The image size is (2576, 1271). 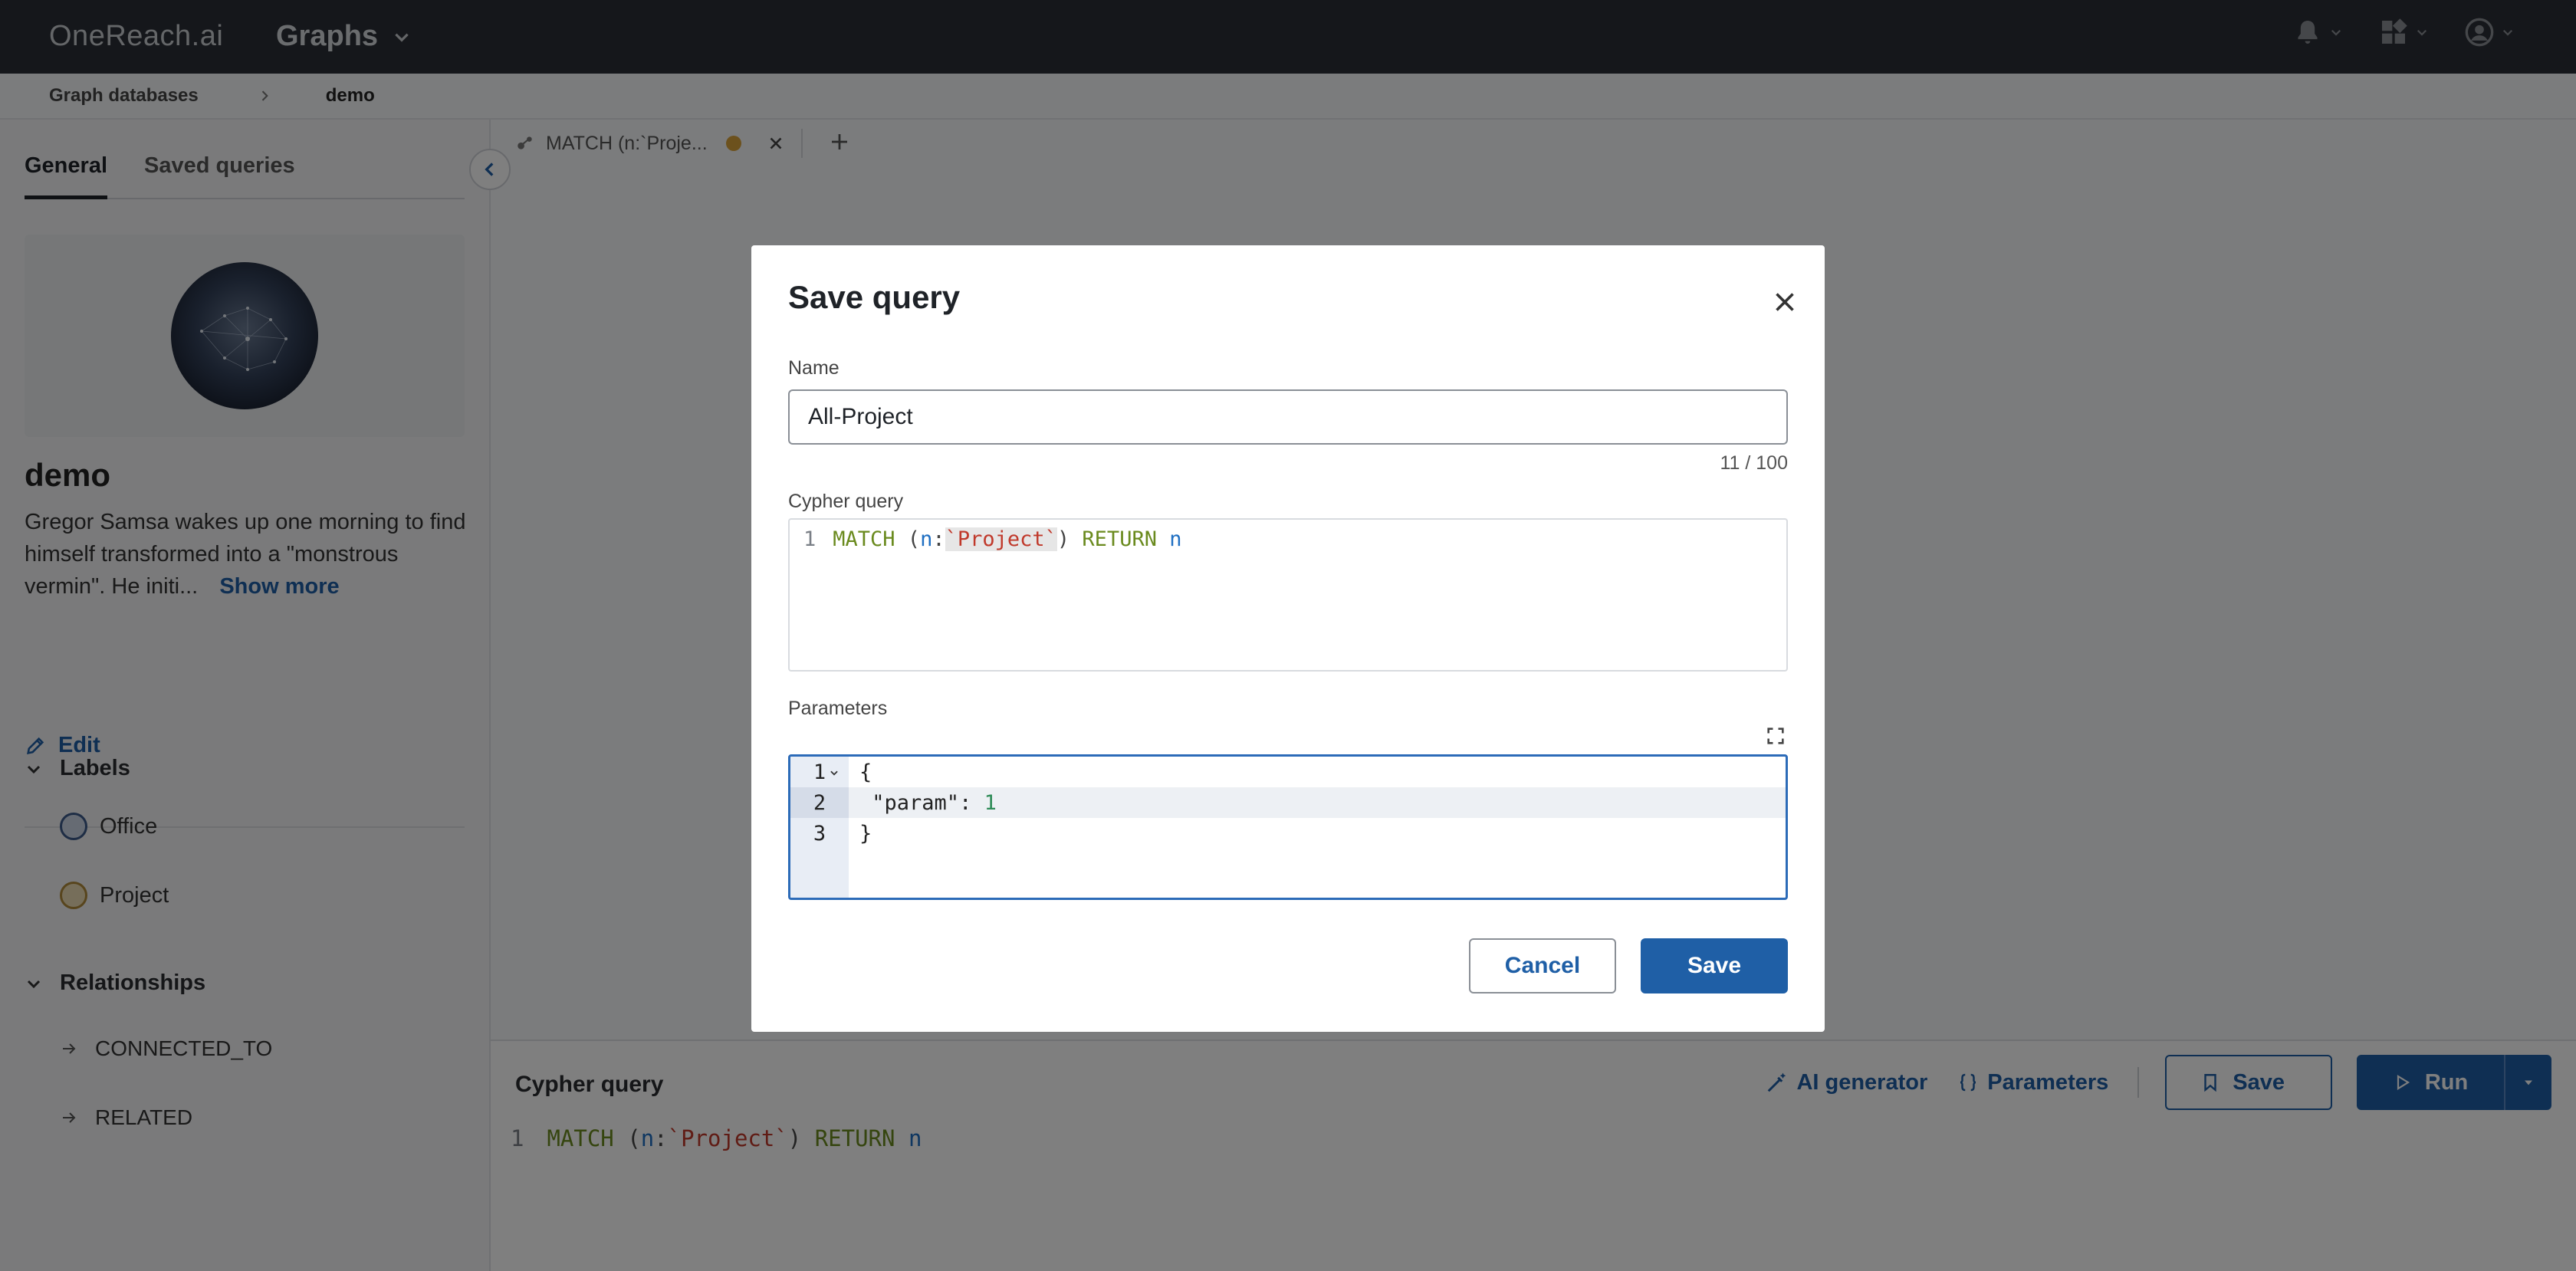 What do you see at coordinates (814, 368) in the screenshot?
I see `name-field-label: Name` at bounding box center [814, 368].